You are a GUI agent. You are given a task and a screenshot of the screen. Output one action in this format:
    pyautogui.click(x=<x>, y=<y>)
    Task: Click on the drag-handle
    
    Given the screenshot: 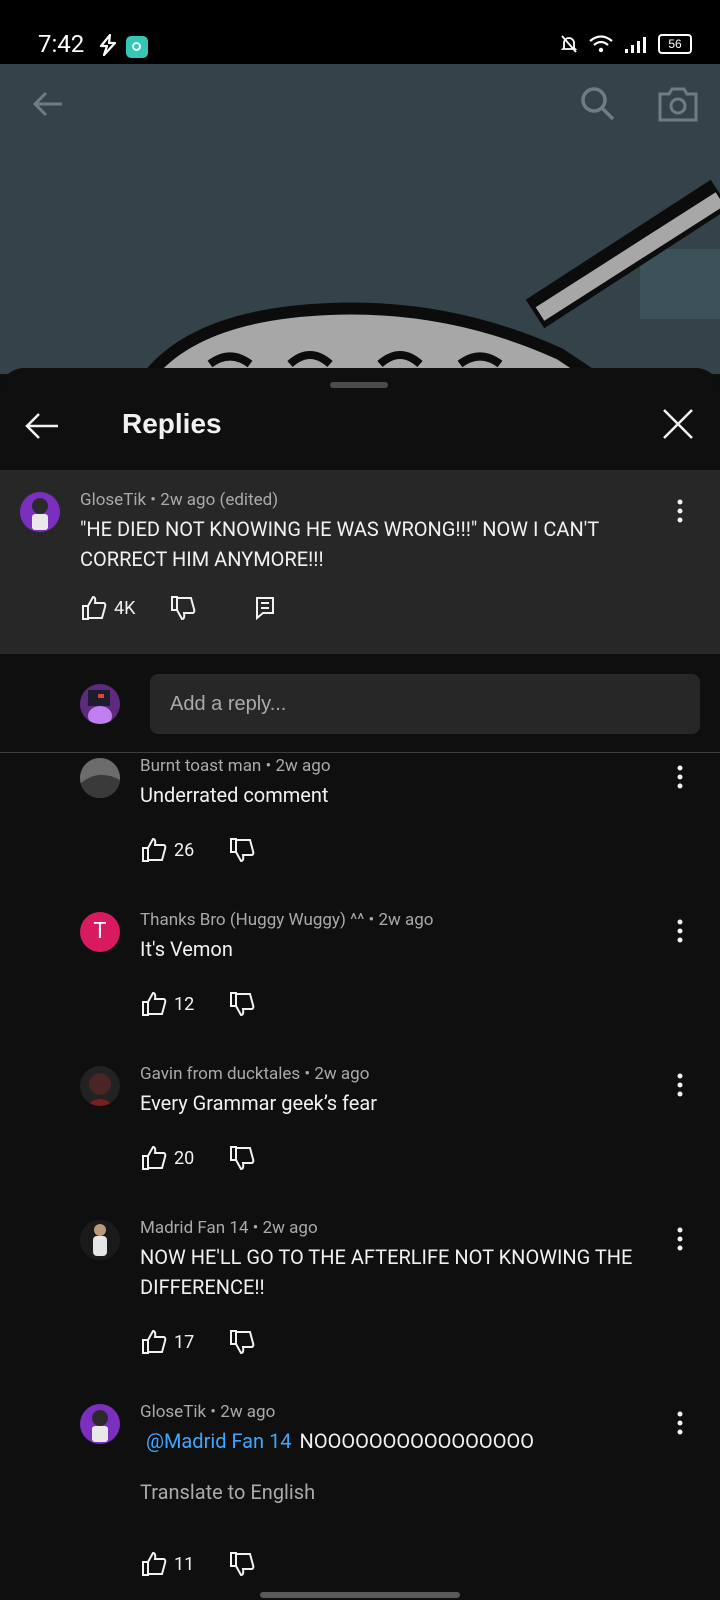 What is the action you would take?
    pyautogui.click(x=359, y=385)
    